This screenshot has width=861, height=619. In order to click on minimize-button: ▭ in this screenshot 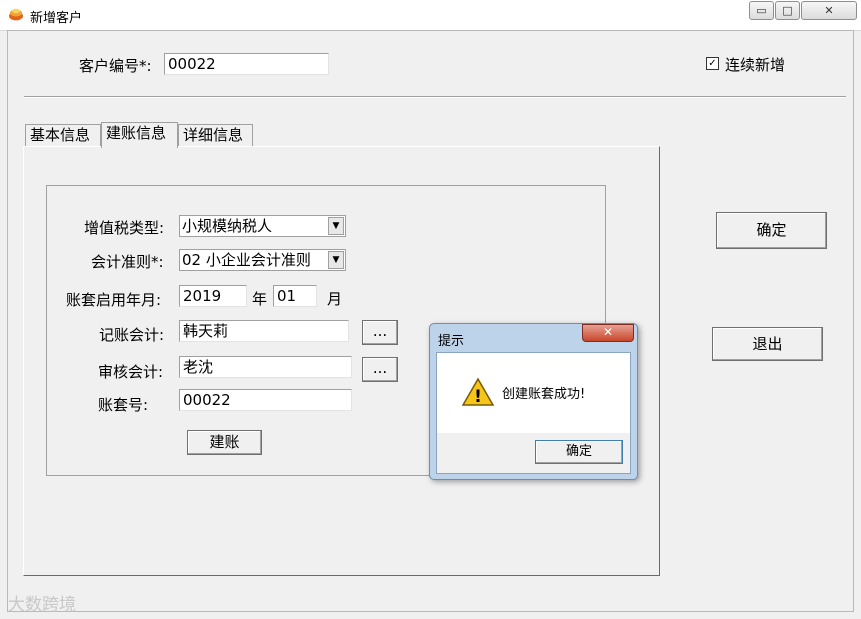, I will do `click(761, 10)`.